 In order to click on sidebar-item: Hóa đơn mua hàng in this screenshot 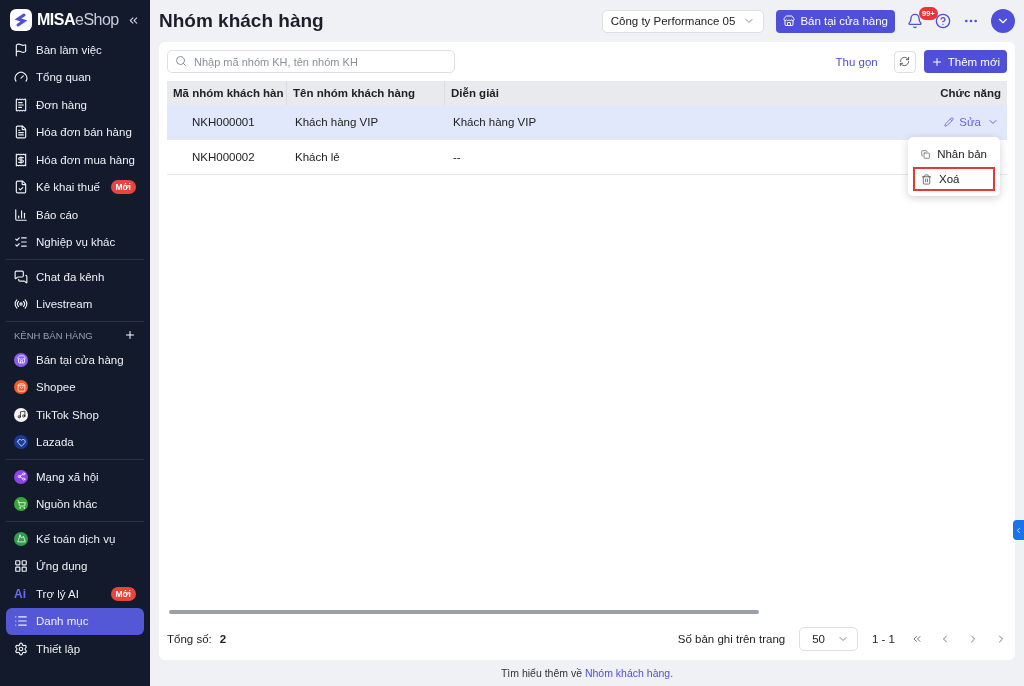, I will do `click(75, 160)`.